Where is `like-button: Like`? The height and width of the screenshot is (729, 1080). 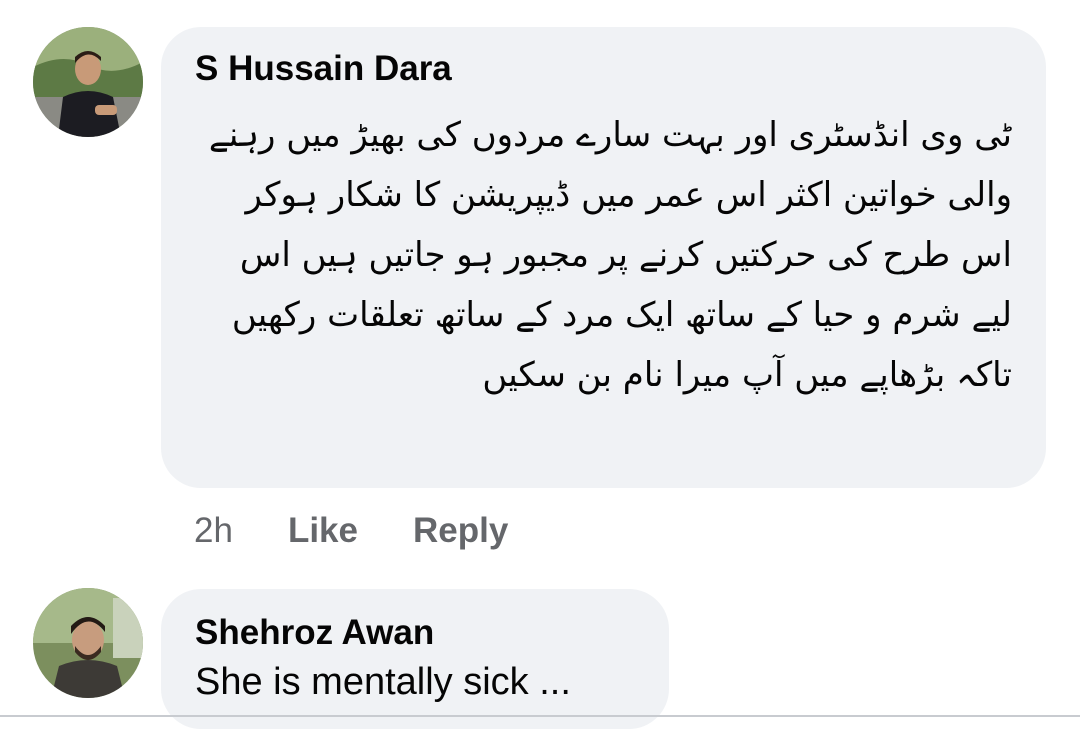
like-button: Like is located at coordinates (323, 531).